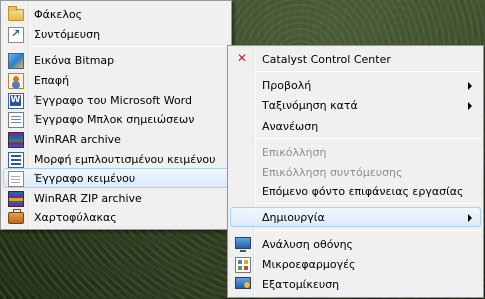 The image size is (485, 299). I want to click on menu-item-label: Επαφή, so click(52, 80).